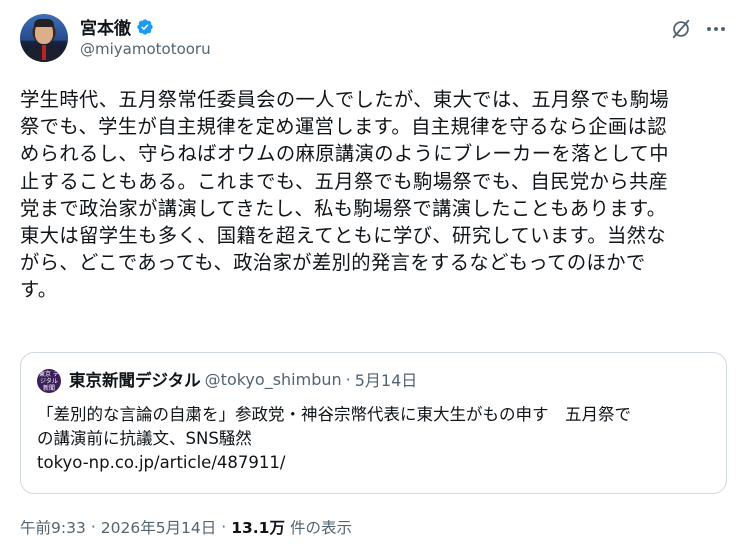 Image resolution: width=747 pixels, height=556 pixels. I want to click on tweet-line: 党まで政治家が講演してきたし、私も駒場祭で講演したこともあります。, so click(343, 208).